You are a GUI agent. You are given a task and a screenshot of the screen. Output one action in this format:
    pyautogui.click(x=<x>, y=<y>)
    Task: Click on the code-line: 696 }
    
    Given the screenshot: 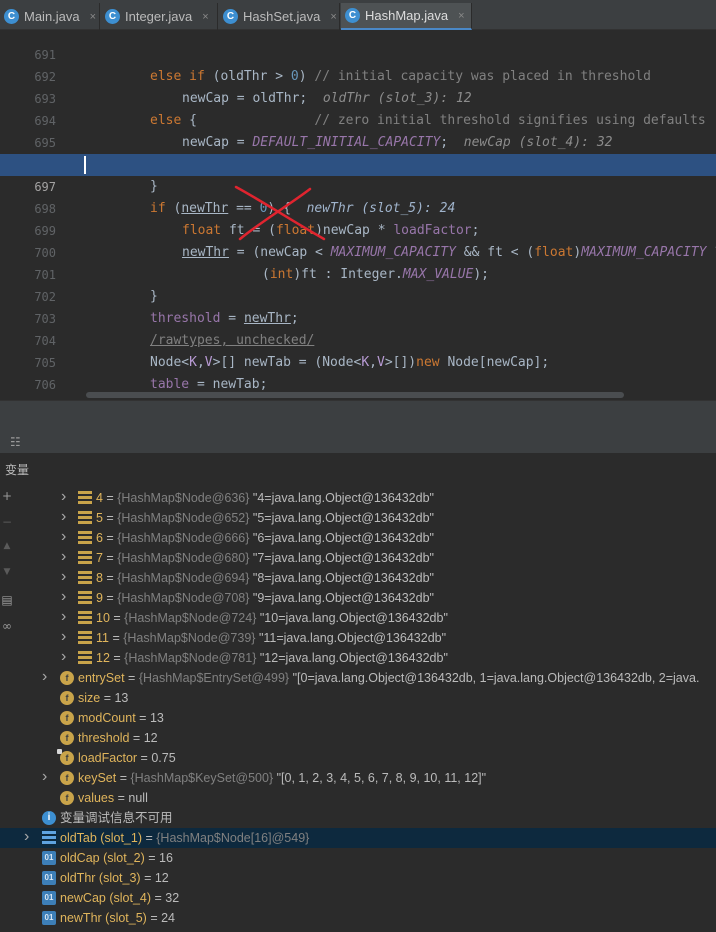 What is the action you would take?
    pyautogui.click(x=96, y=176)
    